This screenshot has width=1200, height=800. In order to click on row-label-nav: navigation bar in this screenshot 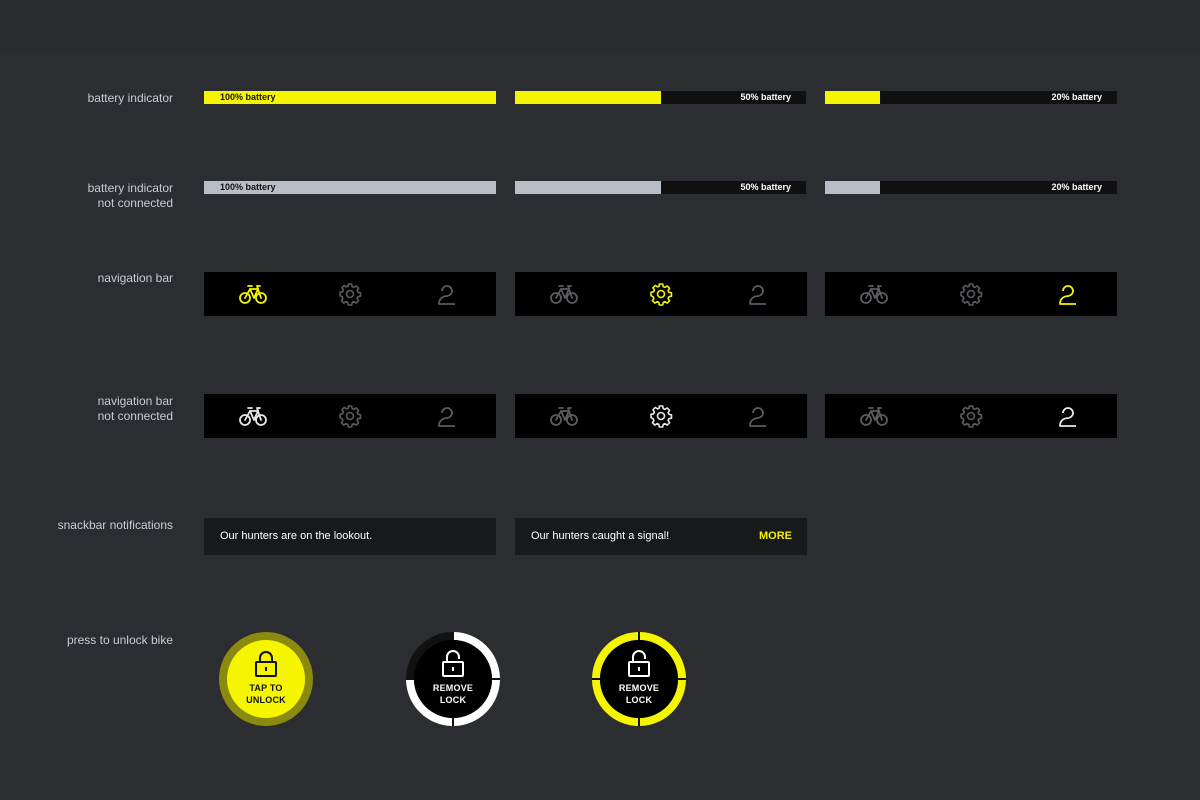, I will do `click(135, 278)`.